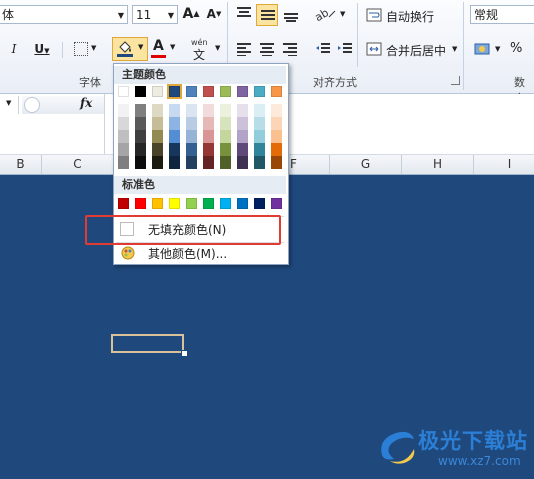 This screenshot has width=534, height=479. What do you see at coordinates (147, 343) in the screenshot?
I see `active-cell` at bounding box center [147, 343].